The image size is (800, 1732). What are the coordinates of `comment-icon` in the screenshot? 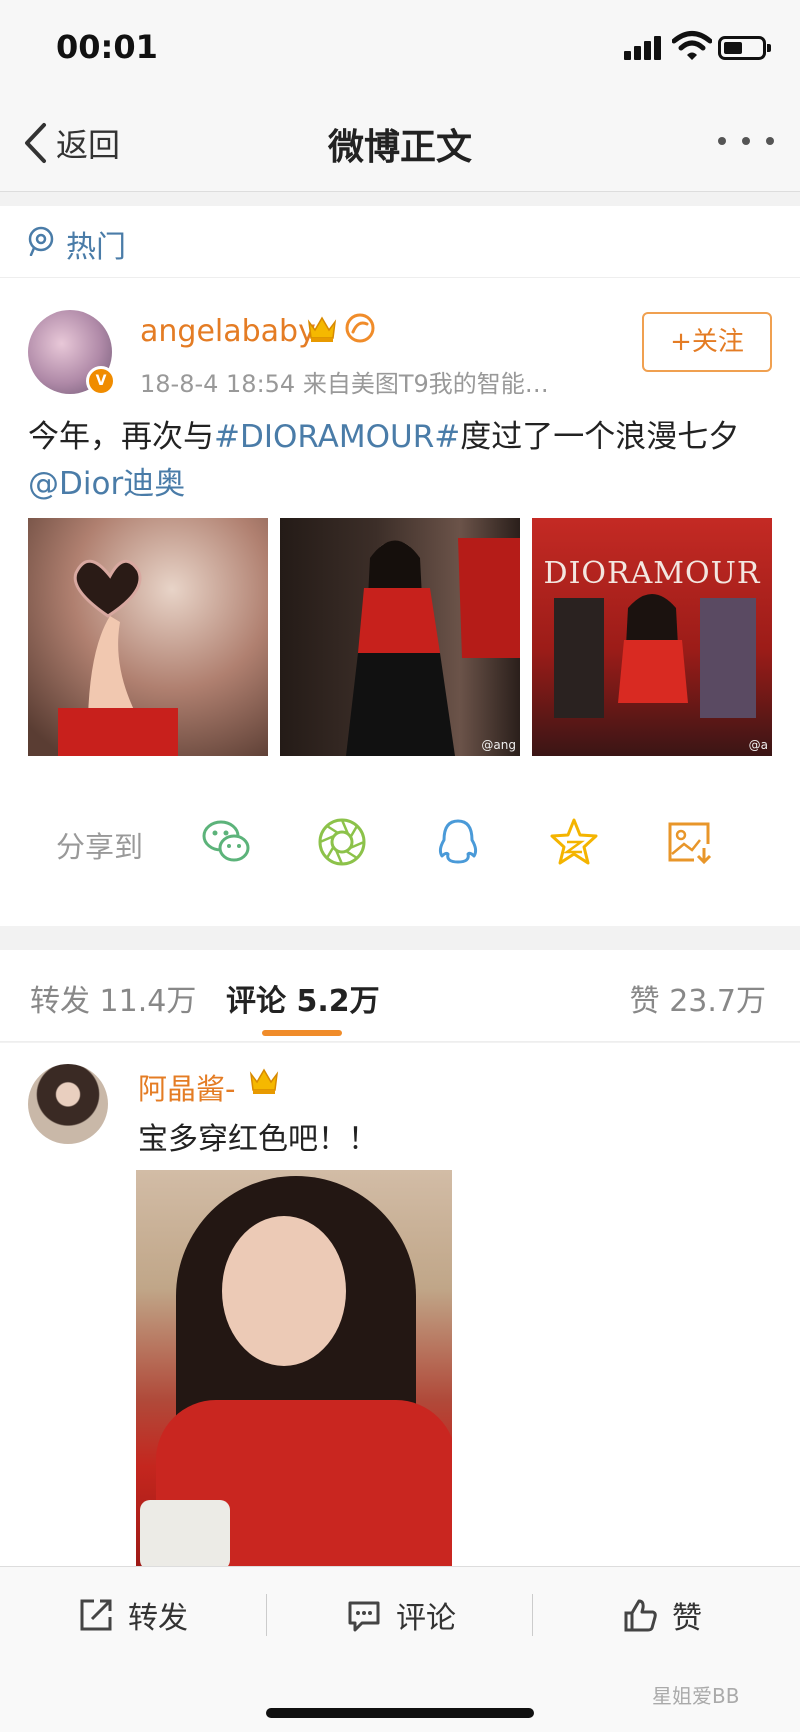 It's located at (364, 1616).